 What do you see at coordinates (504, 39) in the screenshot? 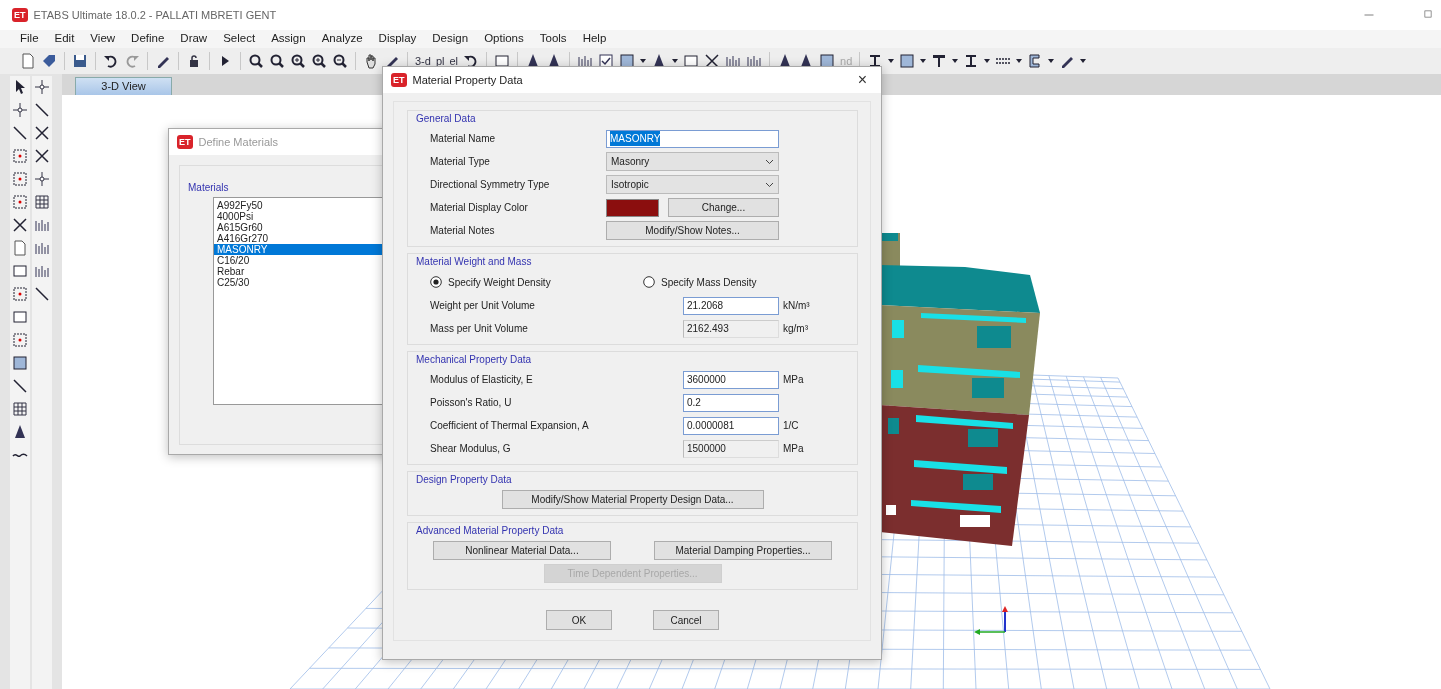
I see `menu-item: Options` at bounding box center [504, 39].